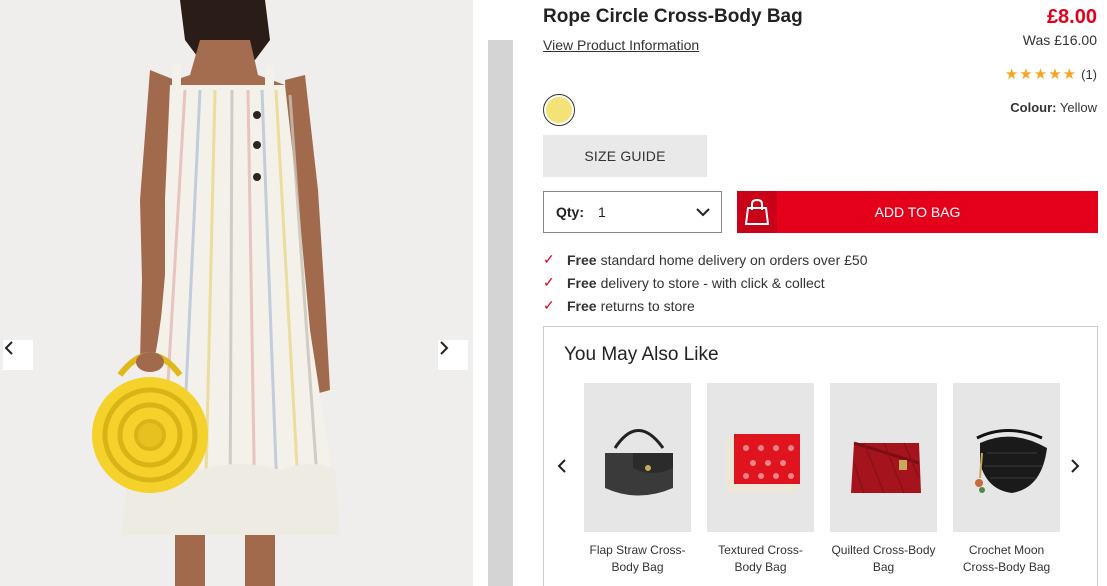 This screenshot has height=586, width=1107. I want to click on size-guide-button: SIZE GUIDE, so click(625, 156).